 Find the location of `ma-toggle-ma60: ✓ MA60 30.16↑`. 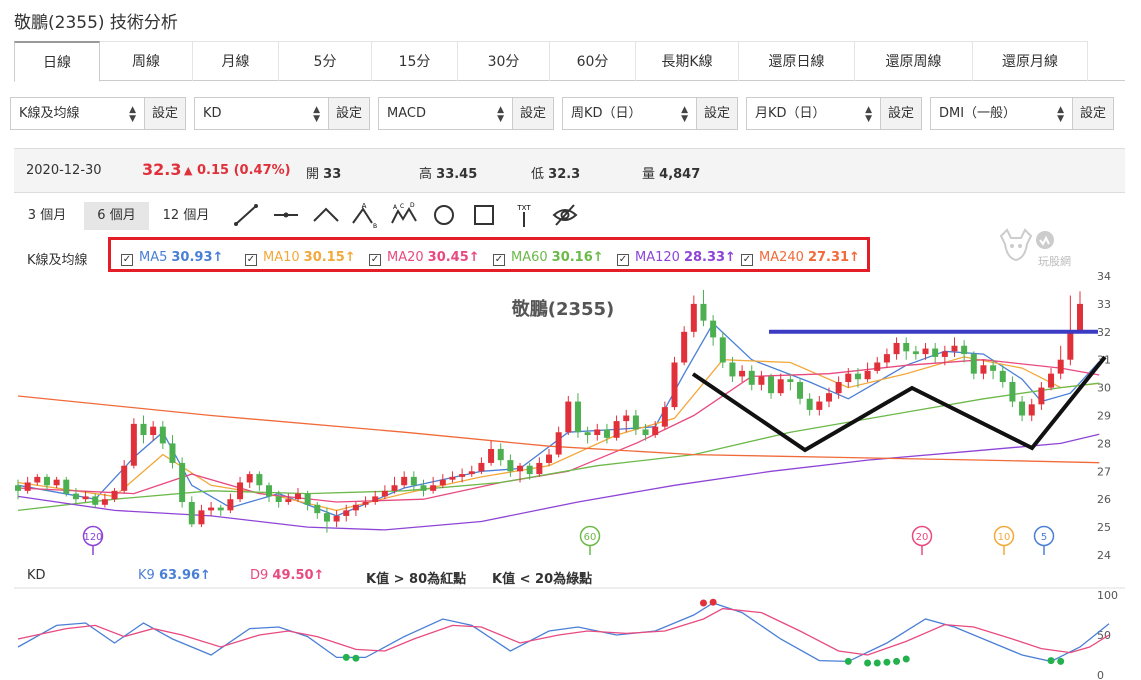

ma-toggle-ma60: ✓ MA60 30.16↑ is located at coordinates (548, 258).